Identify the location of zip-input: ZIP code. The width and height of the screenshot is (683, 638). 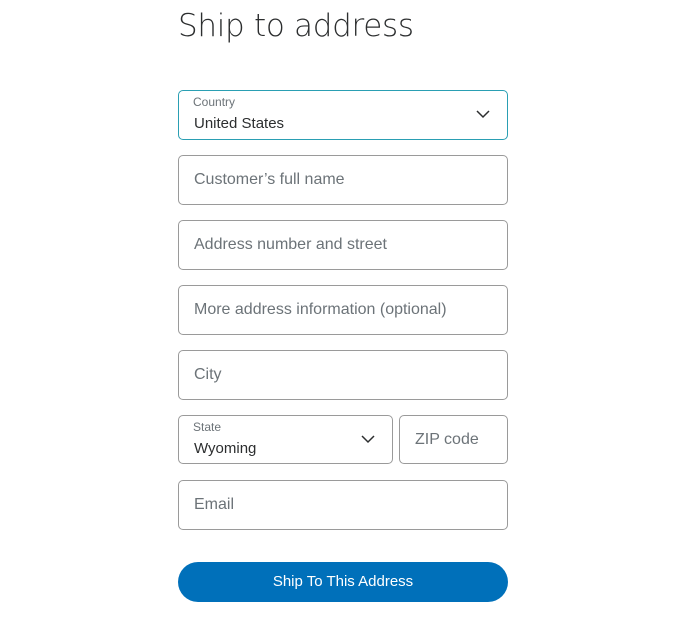
(453, 439).